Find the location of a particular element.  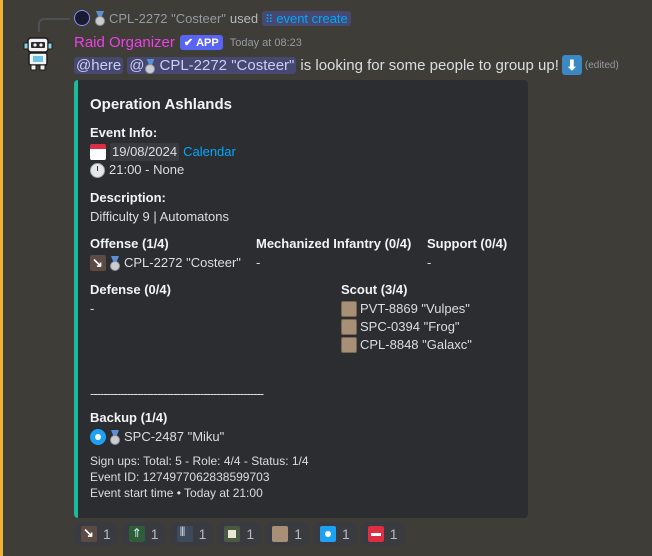

bot-avatar is located at coordinates (38, 54).